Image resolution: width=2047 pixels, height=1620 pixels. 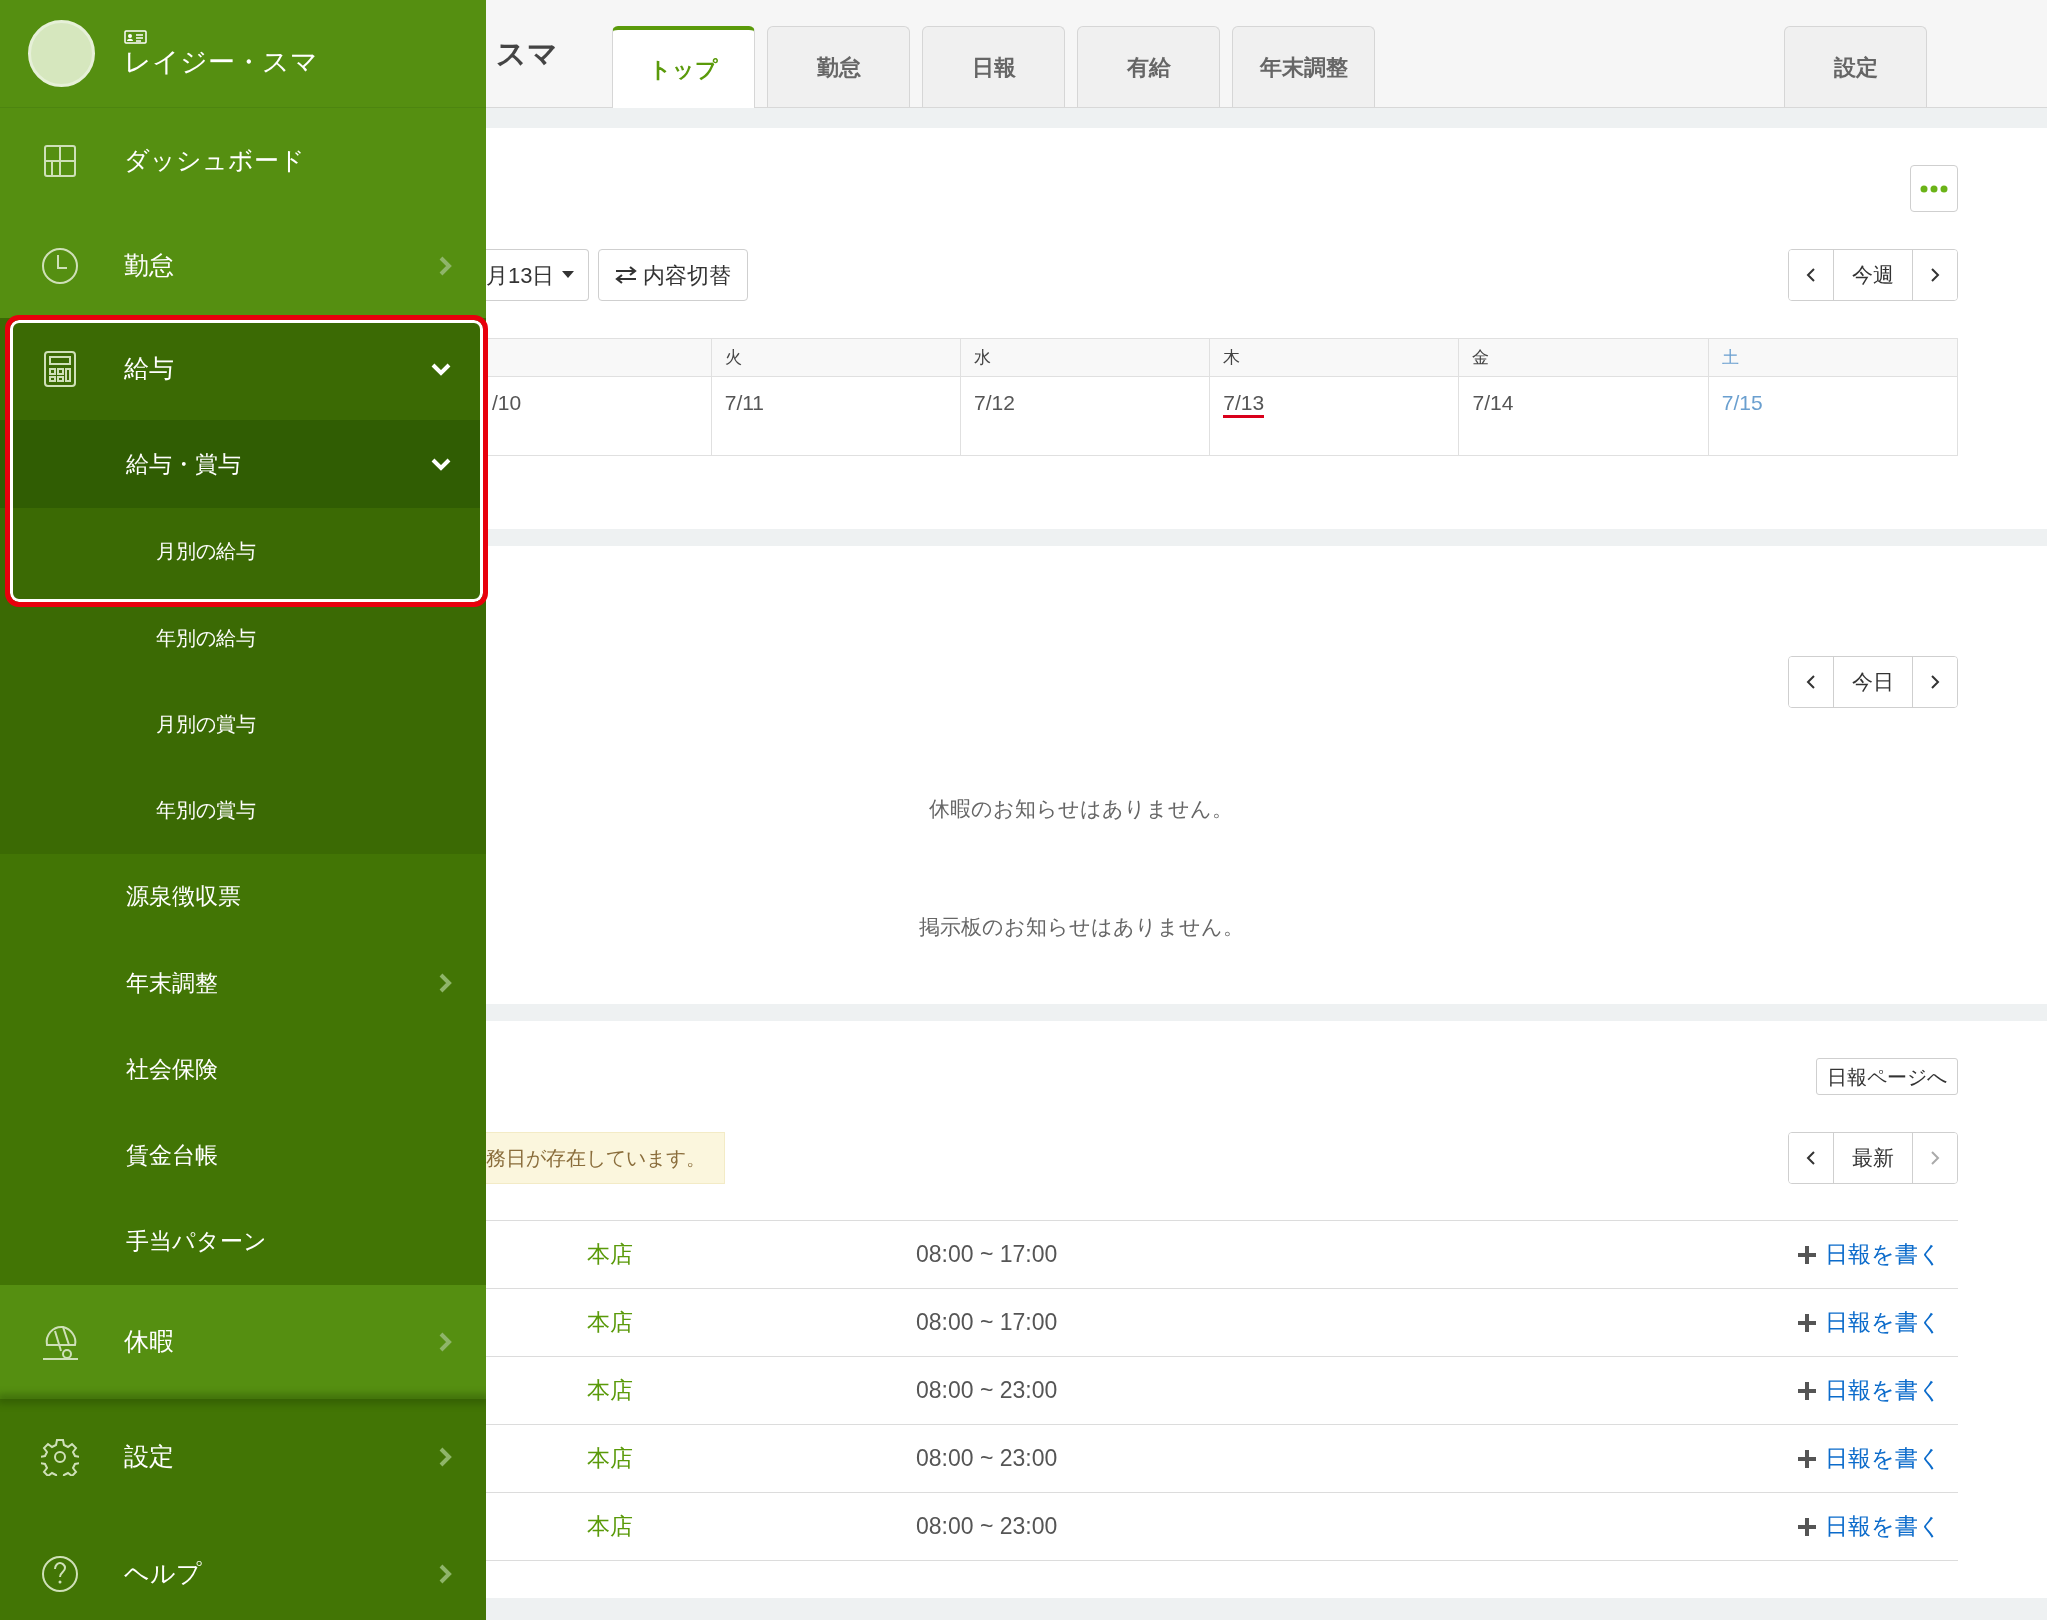 I want to click on tab: 年末調整, so click(x=1303, y=66).